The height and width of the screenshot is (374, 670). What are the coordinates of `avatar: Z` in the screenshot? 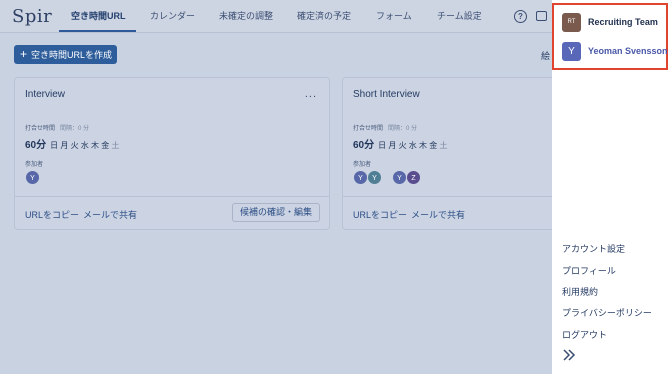 It's located at (413, 177).